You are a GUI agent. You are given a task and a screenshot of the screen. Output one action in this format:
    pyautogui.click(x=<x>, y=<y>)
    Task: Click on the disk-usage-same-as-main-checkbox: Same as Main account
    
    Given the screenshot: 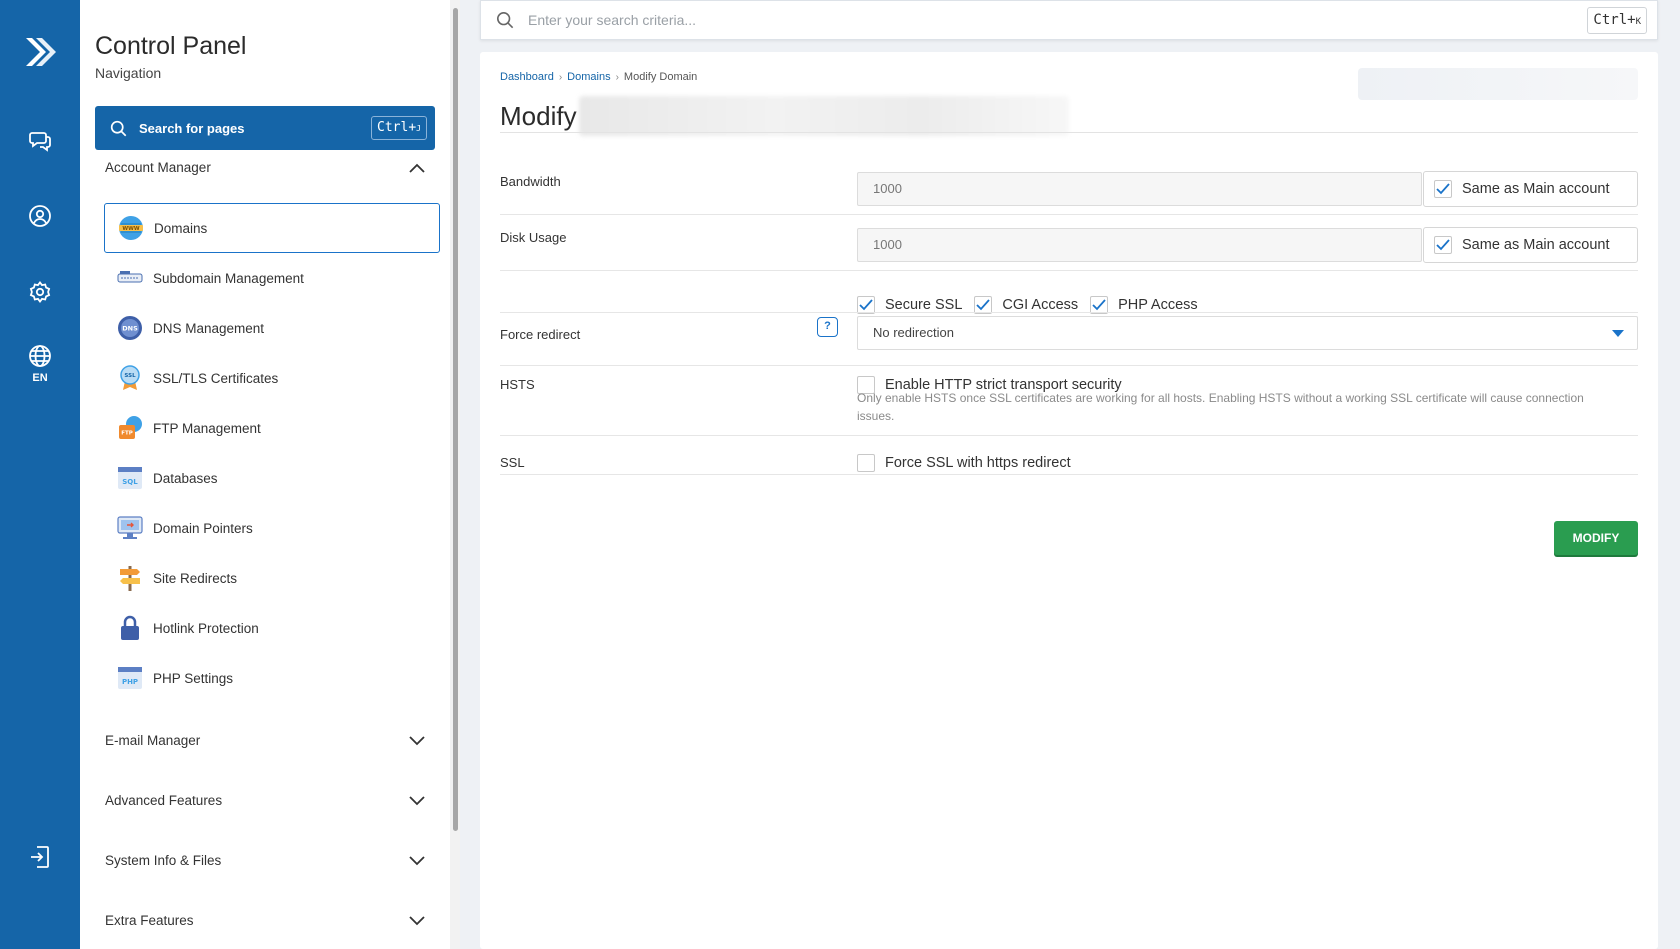 What is the action you would take?
    pyautogui.click(x=1530, y=245)
    